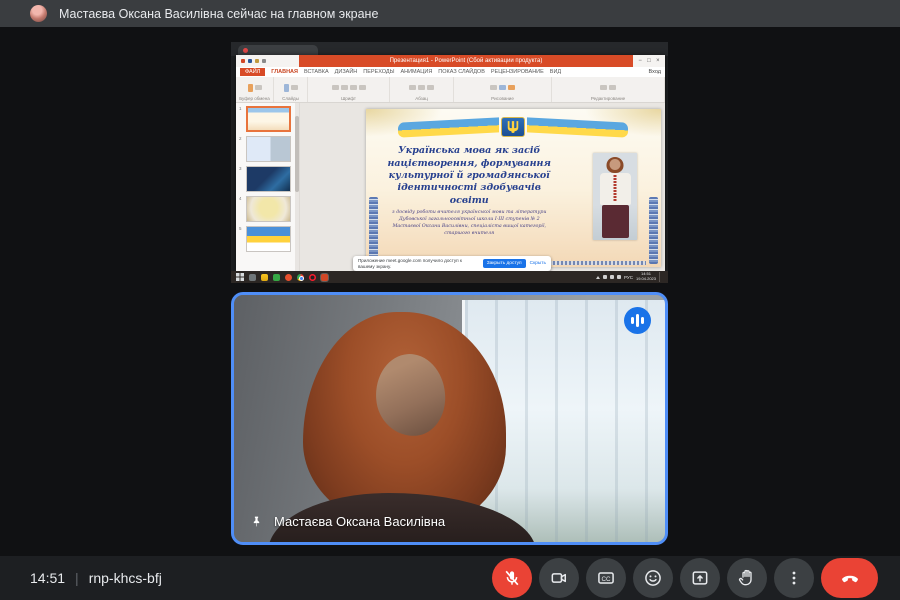 The image size is (900, 600). I want to click on powerpoint-taskbar-icon, so click(324, 277).